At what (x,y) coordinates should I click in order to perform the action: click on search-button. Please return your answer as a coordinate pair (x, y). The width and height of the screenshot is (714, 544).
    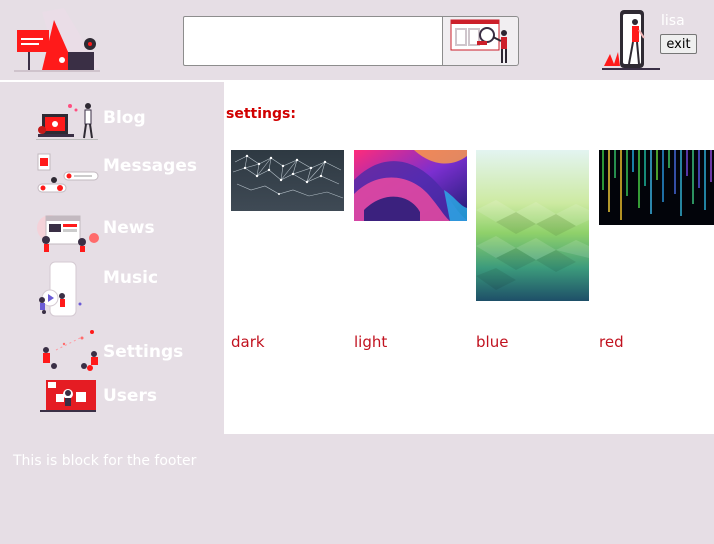
    Looking at the image, I should click on (481, 41).